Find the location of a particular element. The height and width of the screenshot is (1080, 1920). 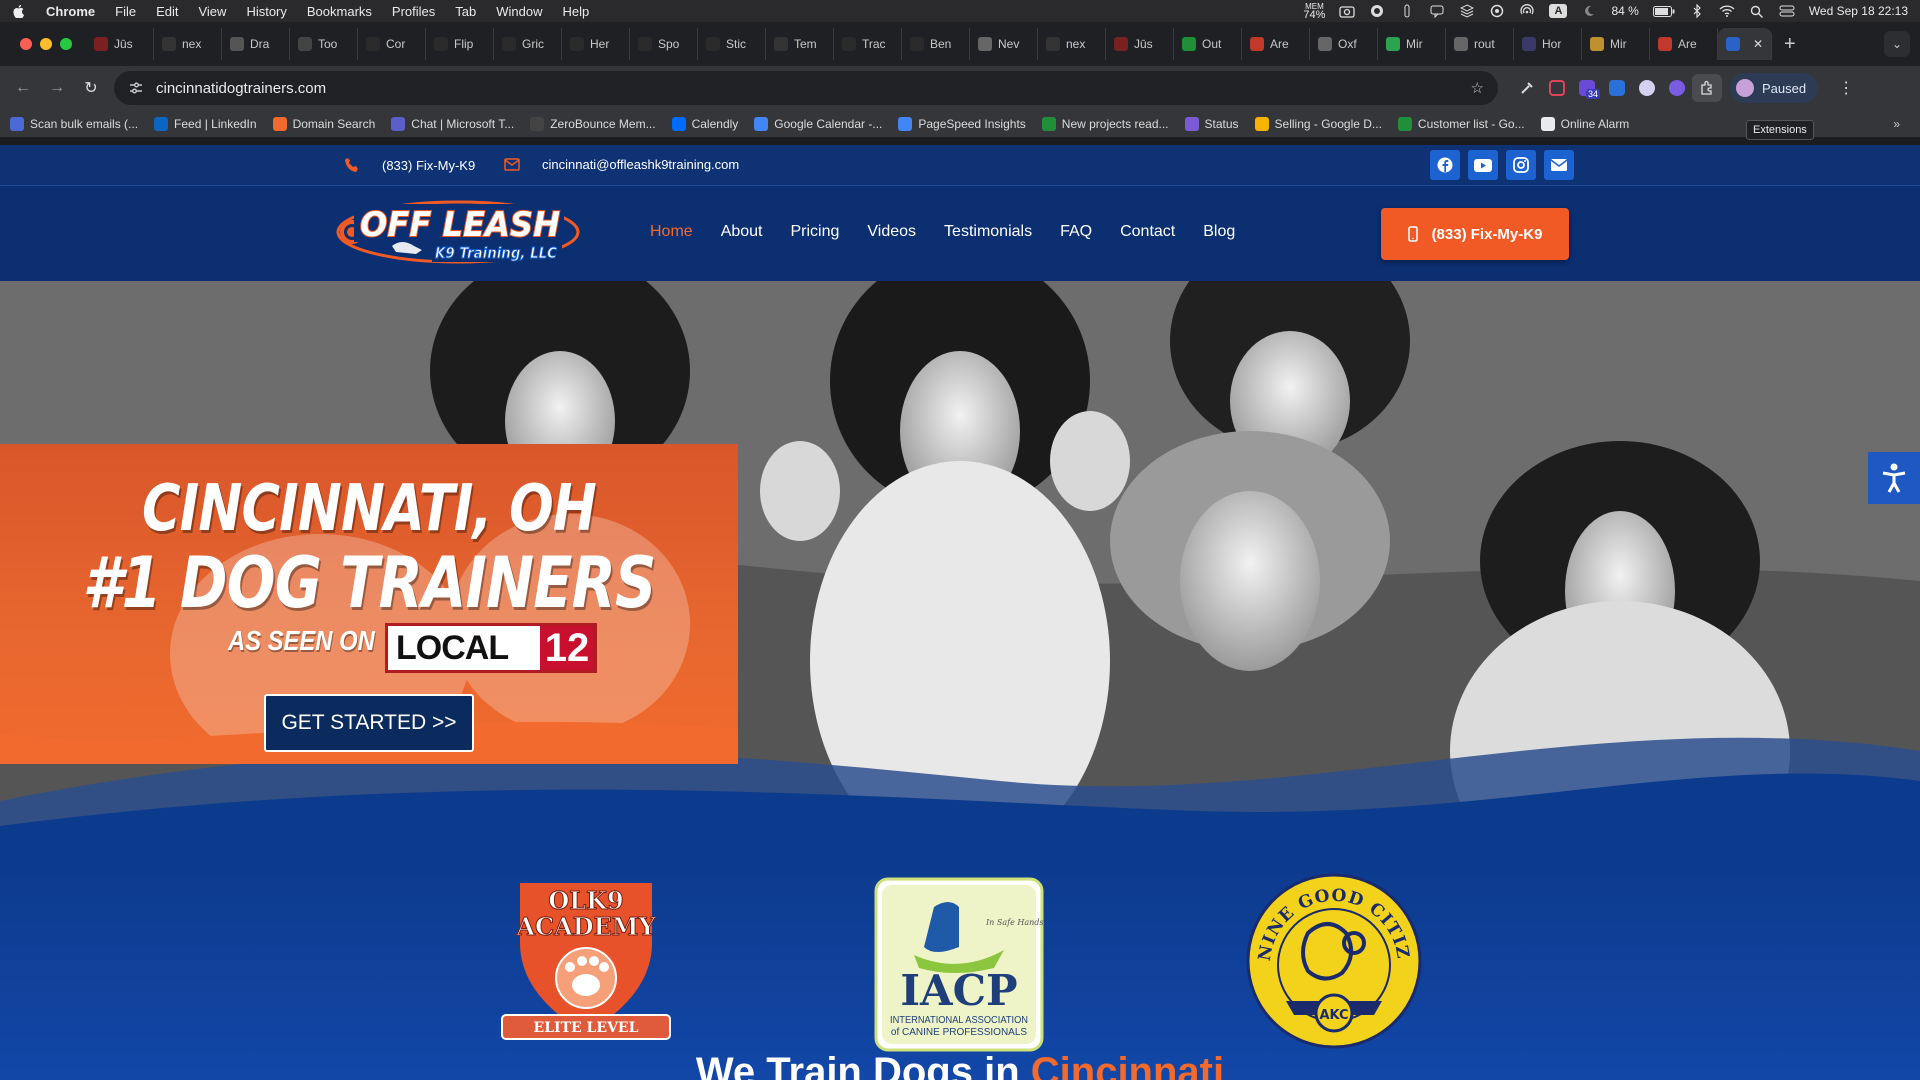

menu-tab: Tab is located at coordinates (465, 11).